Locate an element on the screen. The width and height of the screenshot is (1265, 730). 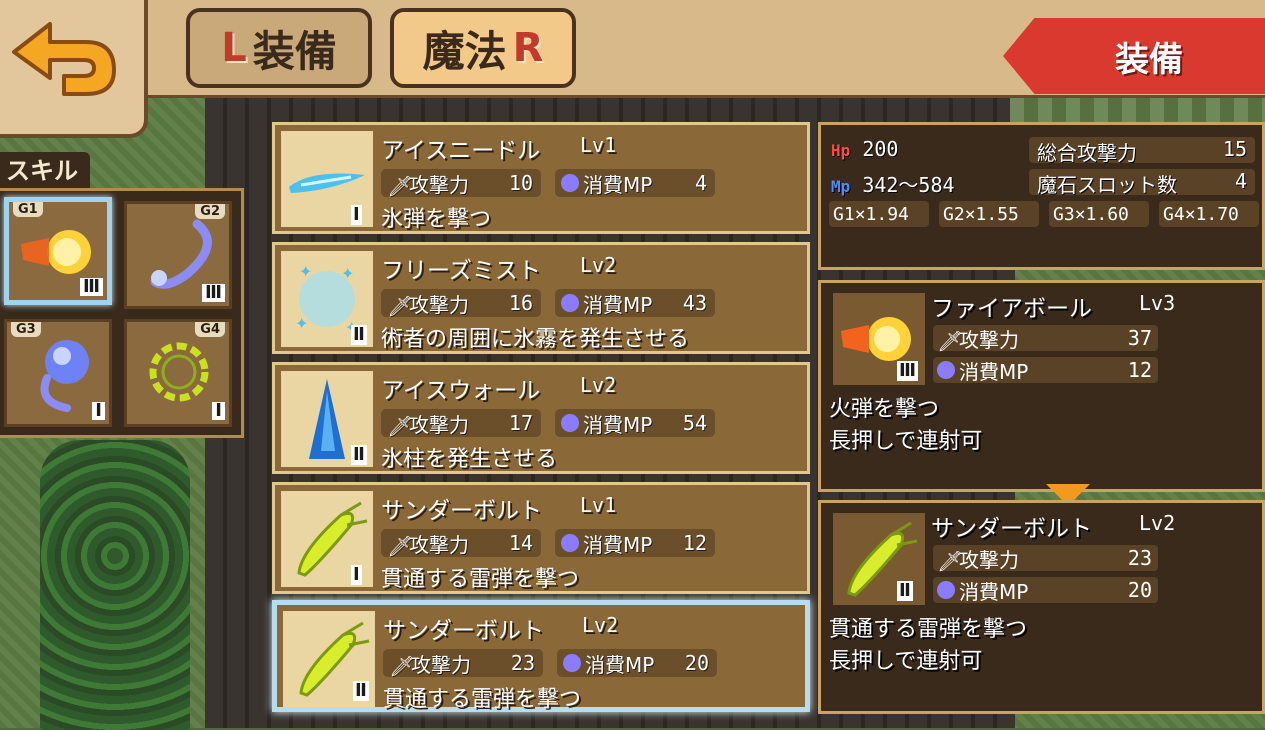
gear-mult: 1.70 is located at coordinates (1217, 214).